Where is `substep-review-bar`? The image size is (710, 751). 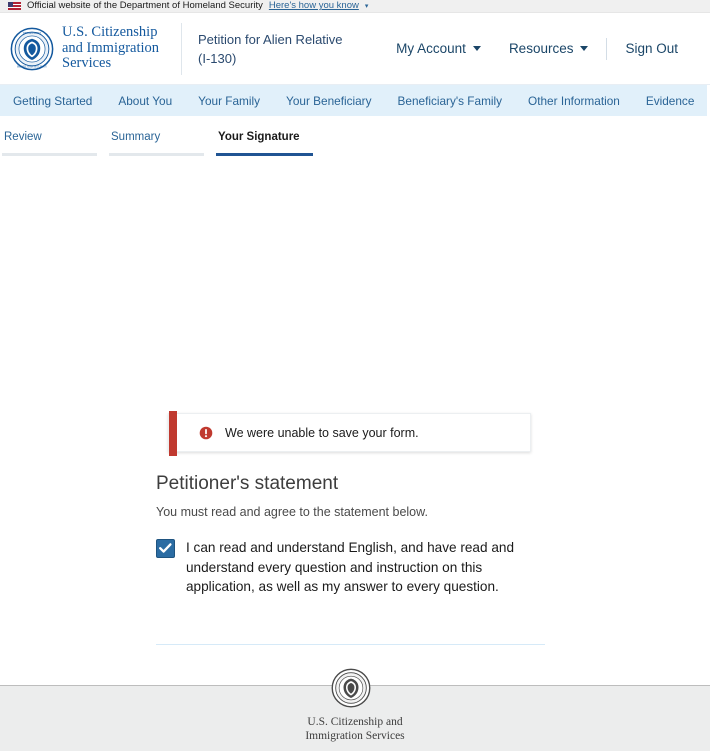 substep-review-bar is located at coordinates (49, 154).